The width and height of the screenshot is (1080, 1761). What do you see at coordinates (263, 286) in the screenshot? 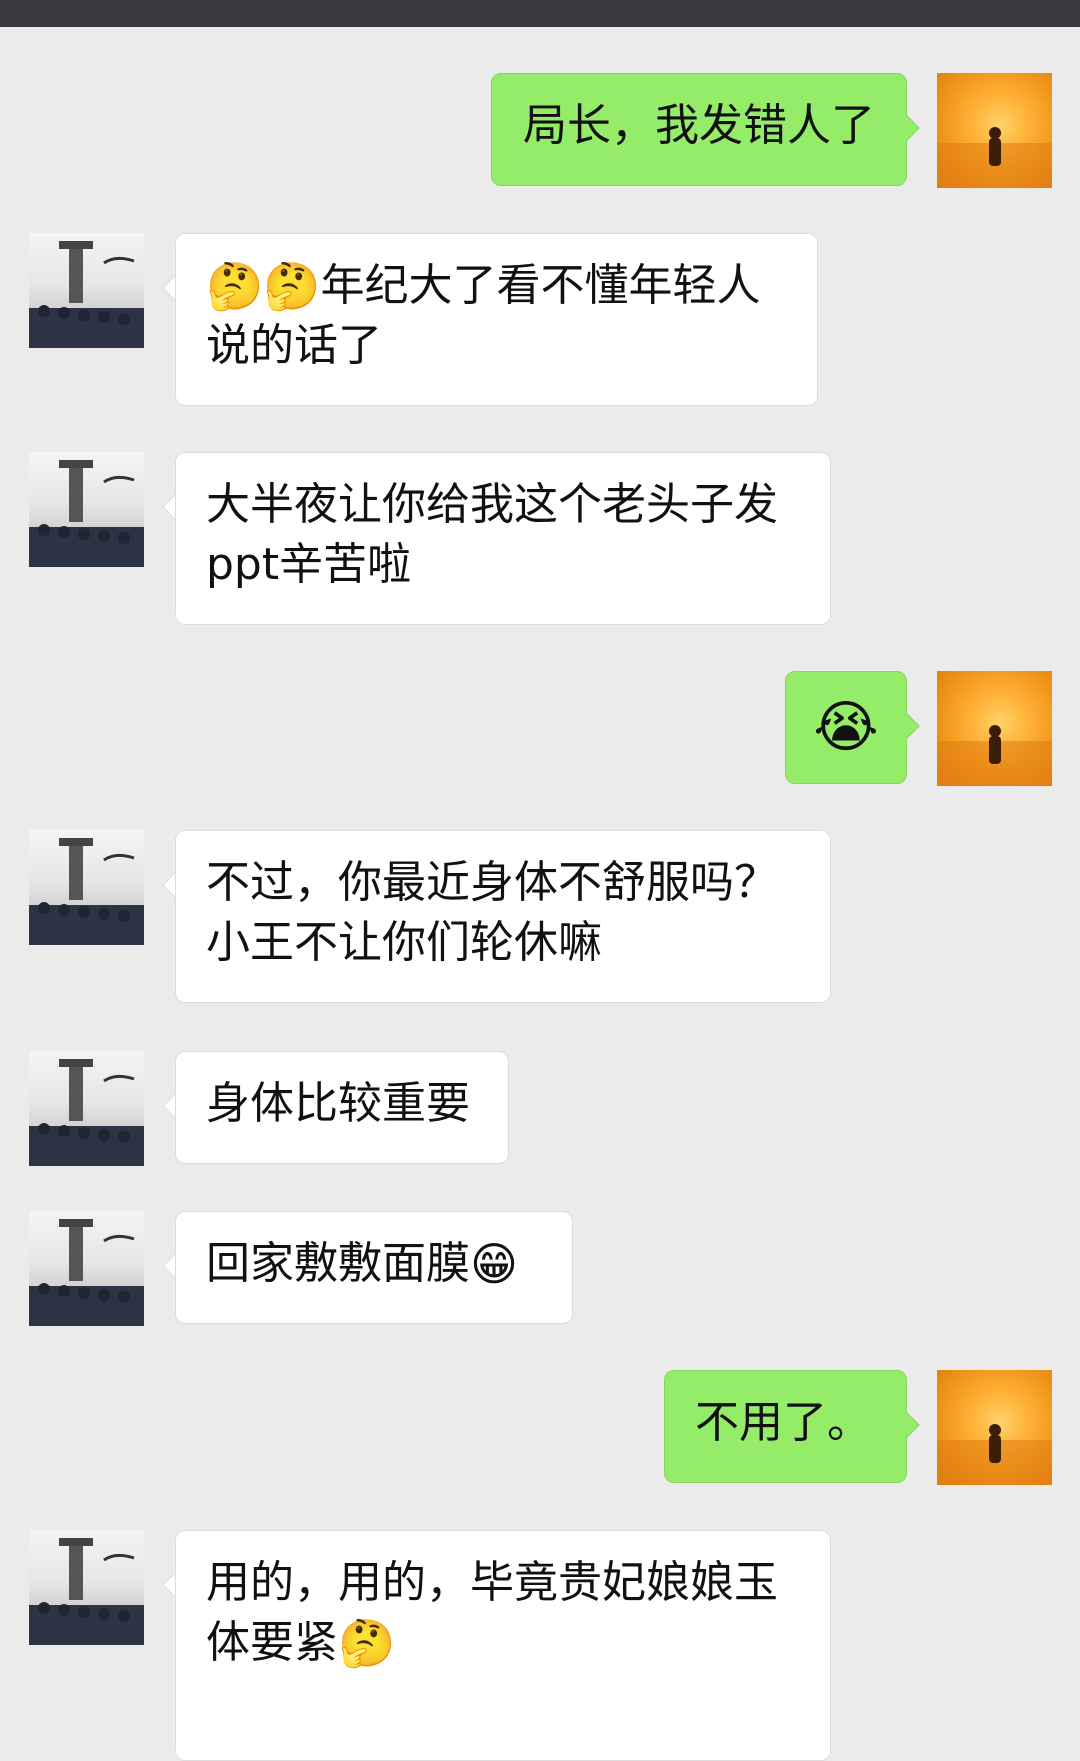
I see `thinking-emoji-icon: 🤔🤔` at bounding box center [263, 286].